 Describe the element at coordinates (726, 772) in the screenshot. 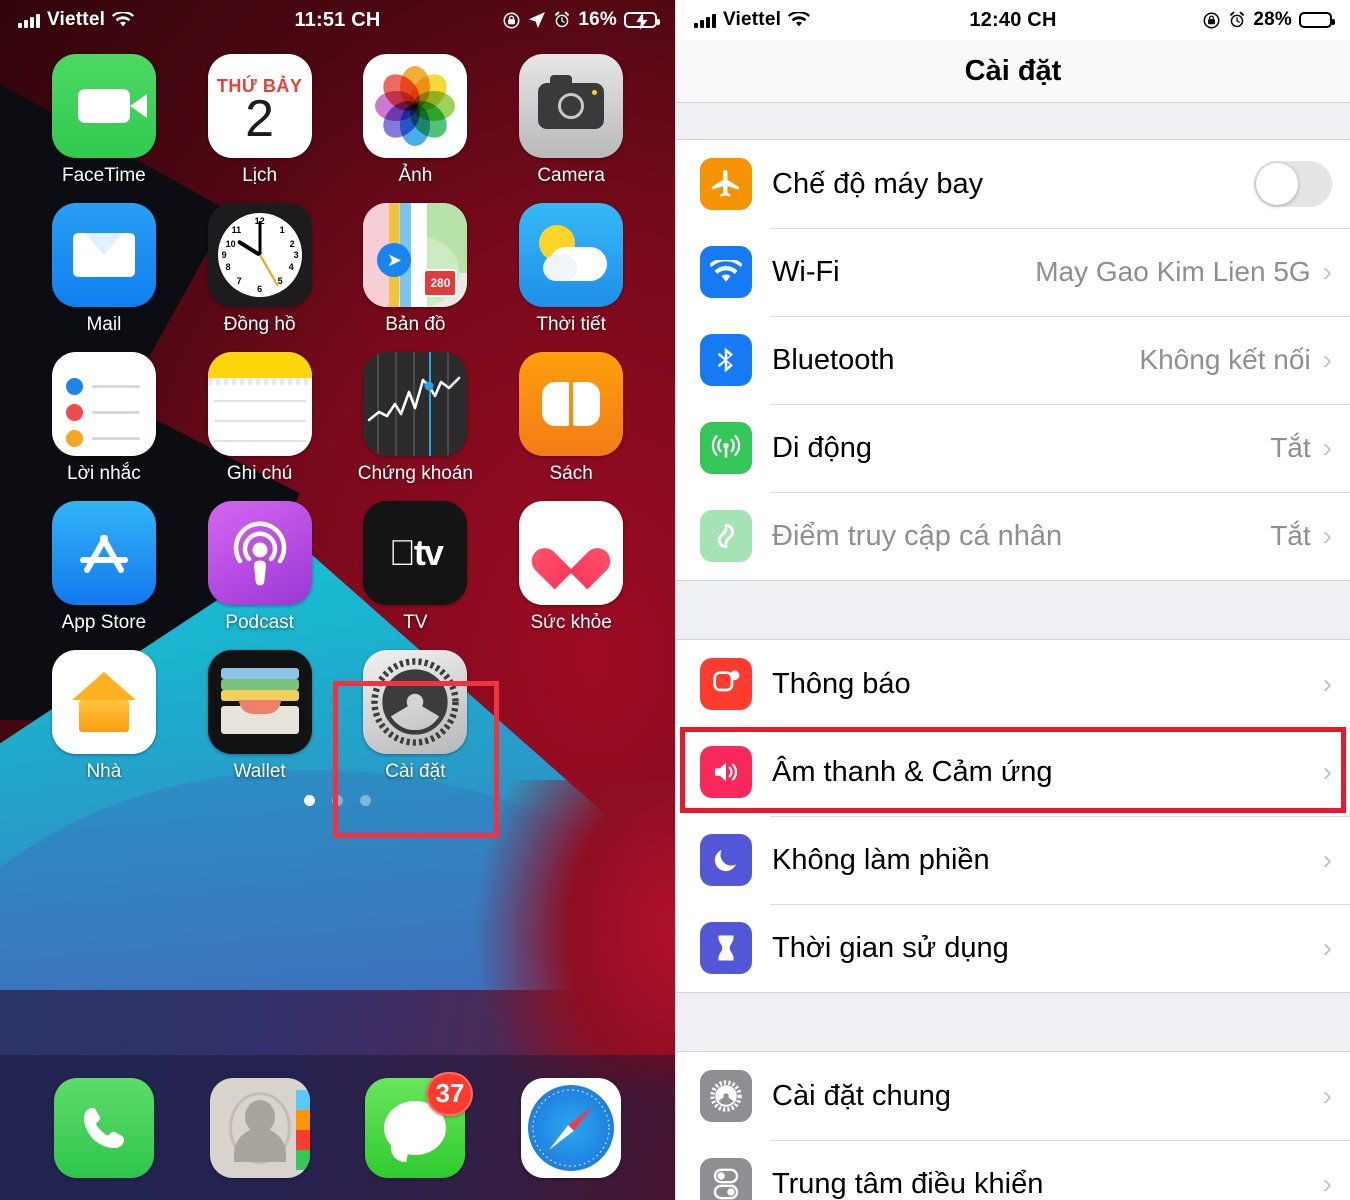

I see `sounds-haptics-icon` at that location.